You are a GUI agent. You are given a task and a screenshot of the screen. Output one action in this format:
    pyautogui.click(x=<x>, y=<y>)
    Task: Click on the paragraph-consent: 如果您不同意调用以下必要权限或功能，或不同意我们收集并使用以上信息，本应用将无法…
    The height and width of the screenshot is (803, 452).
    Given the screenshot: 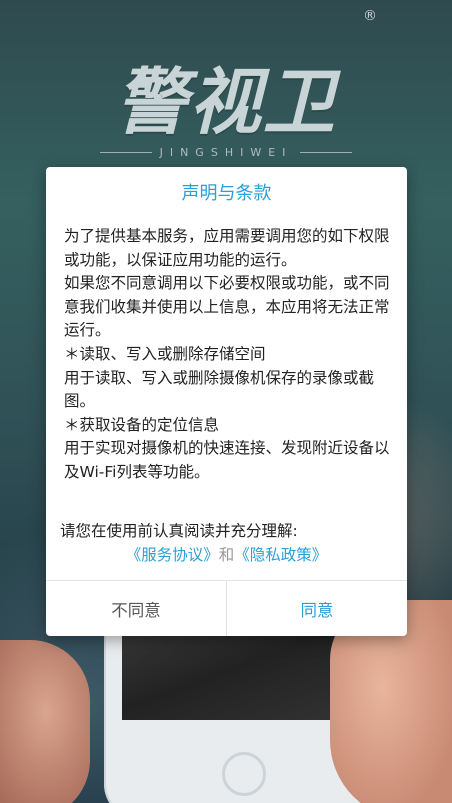 What is the action you would take?
    pyautogui.click(x=227, y=307)
    